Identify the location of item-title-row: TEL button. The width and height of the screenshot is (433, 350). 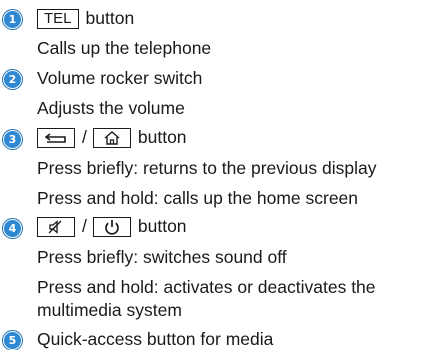
(85, 18).